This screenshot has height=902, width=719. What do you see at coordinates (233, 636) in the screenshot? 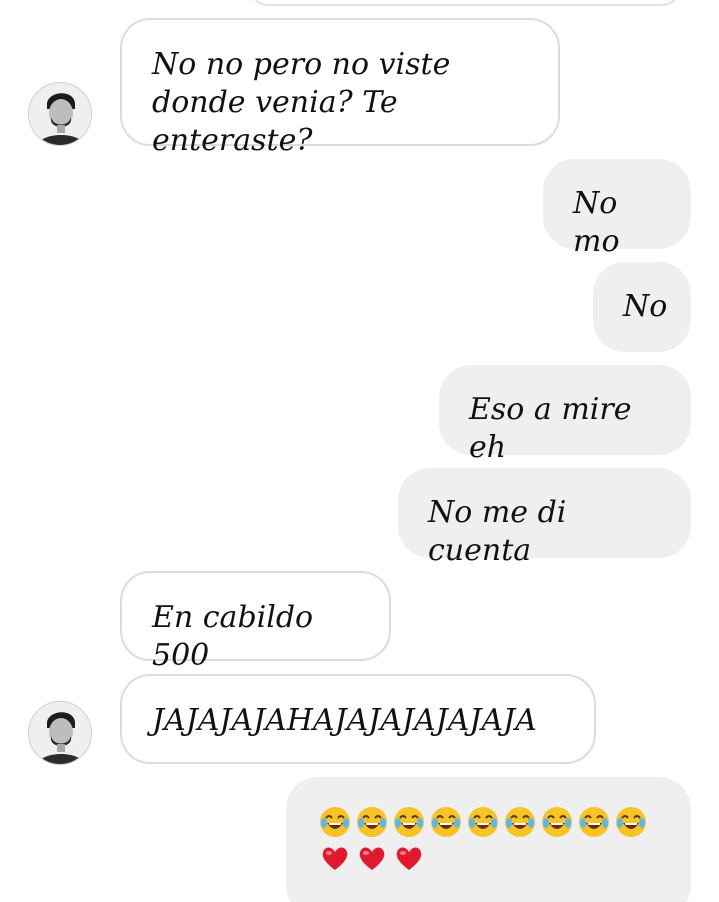
I see `message-text: En cabildo 500` at bounding box center [233, 636].